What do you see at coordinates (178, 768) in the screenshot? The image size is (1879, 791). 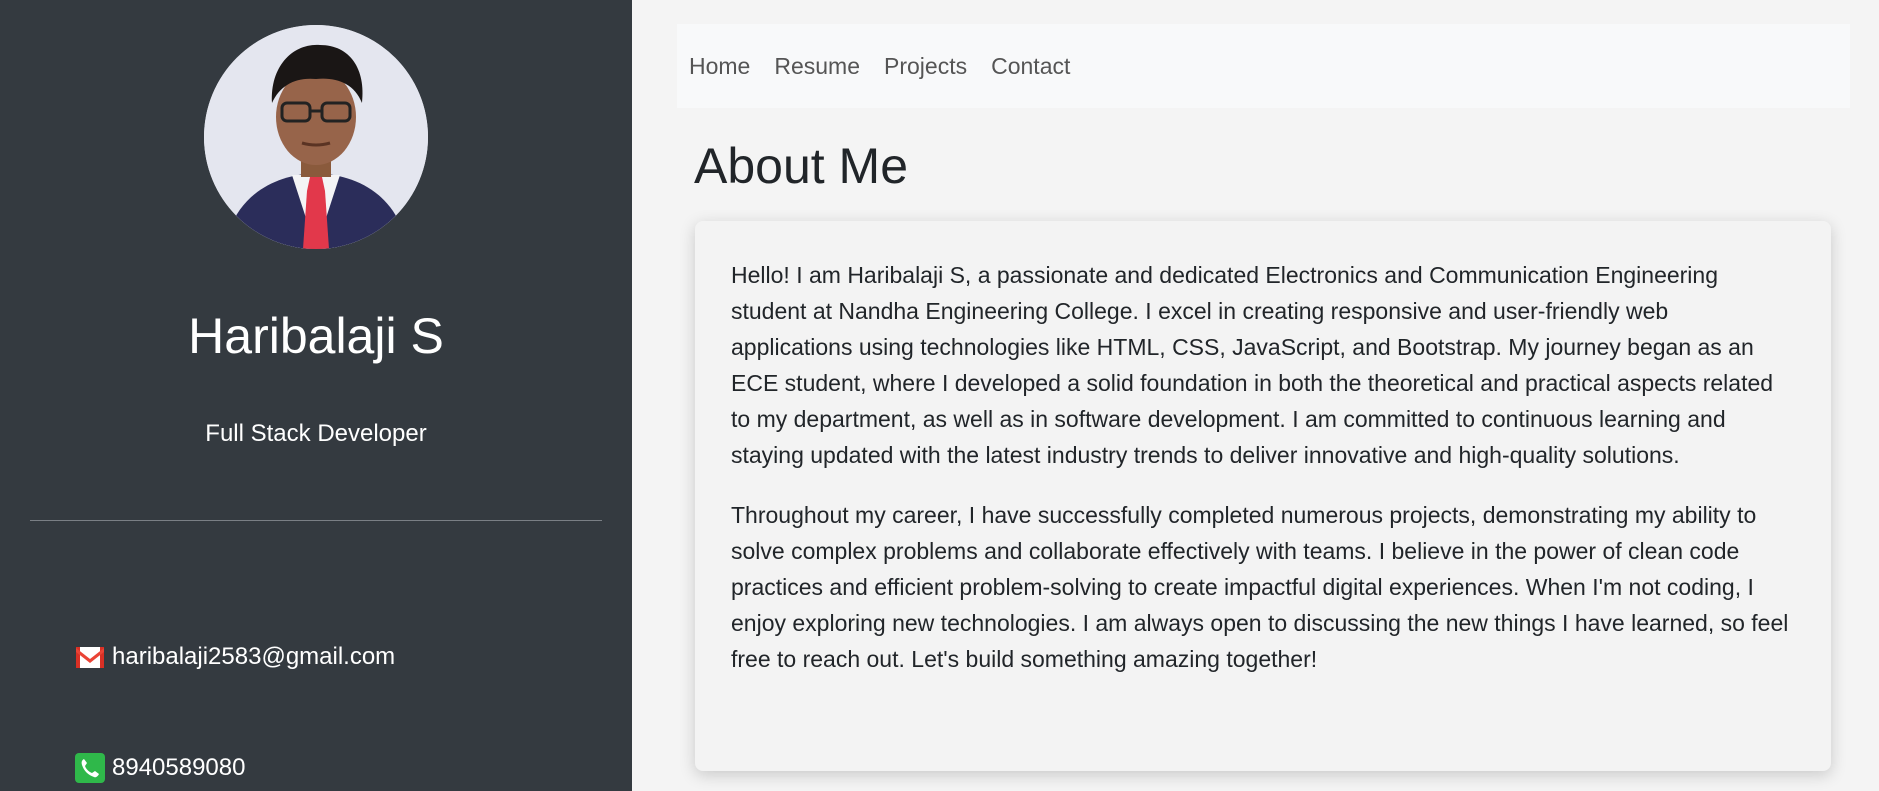 I see `phone-text: 8940589080` at bounding box center [178, 768].